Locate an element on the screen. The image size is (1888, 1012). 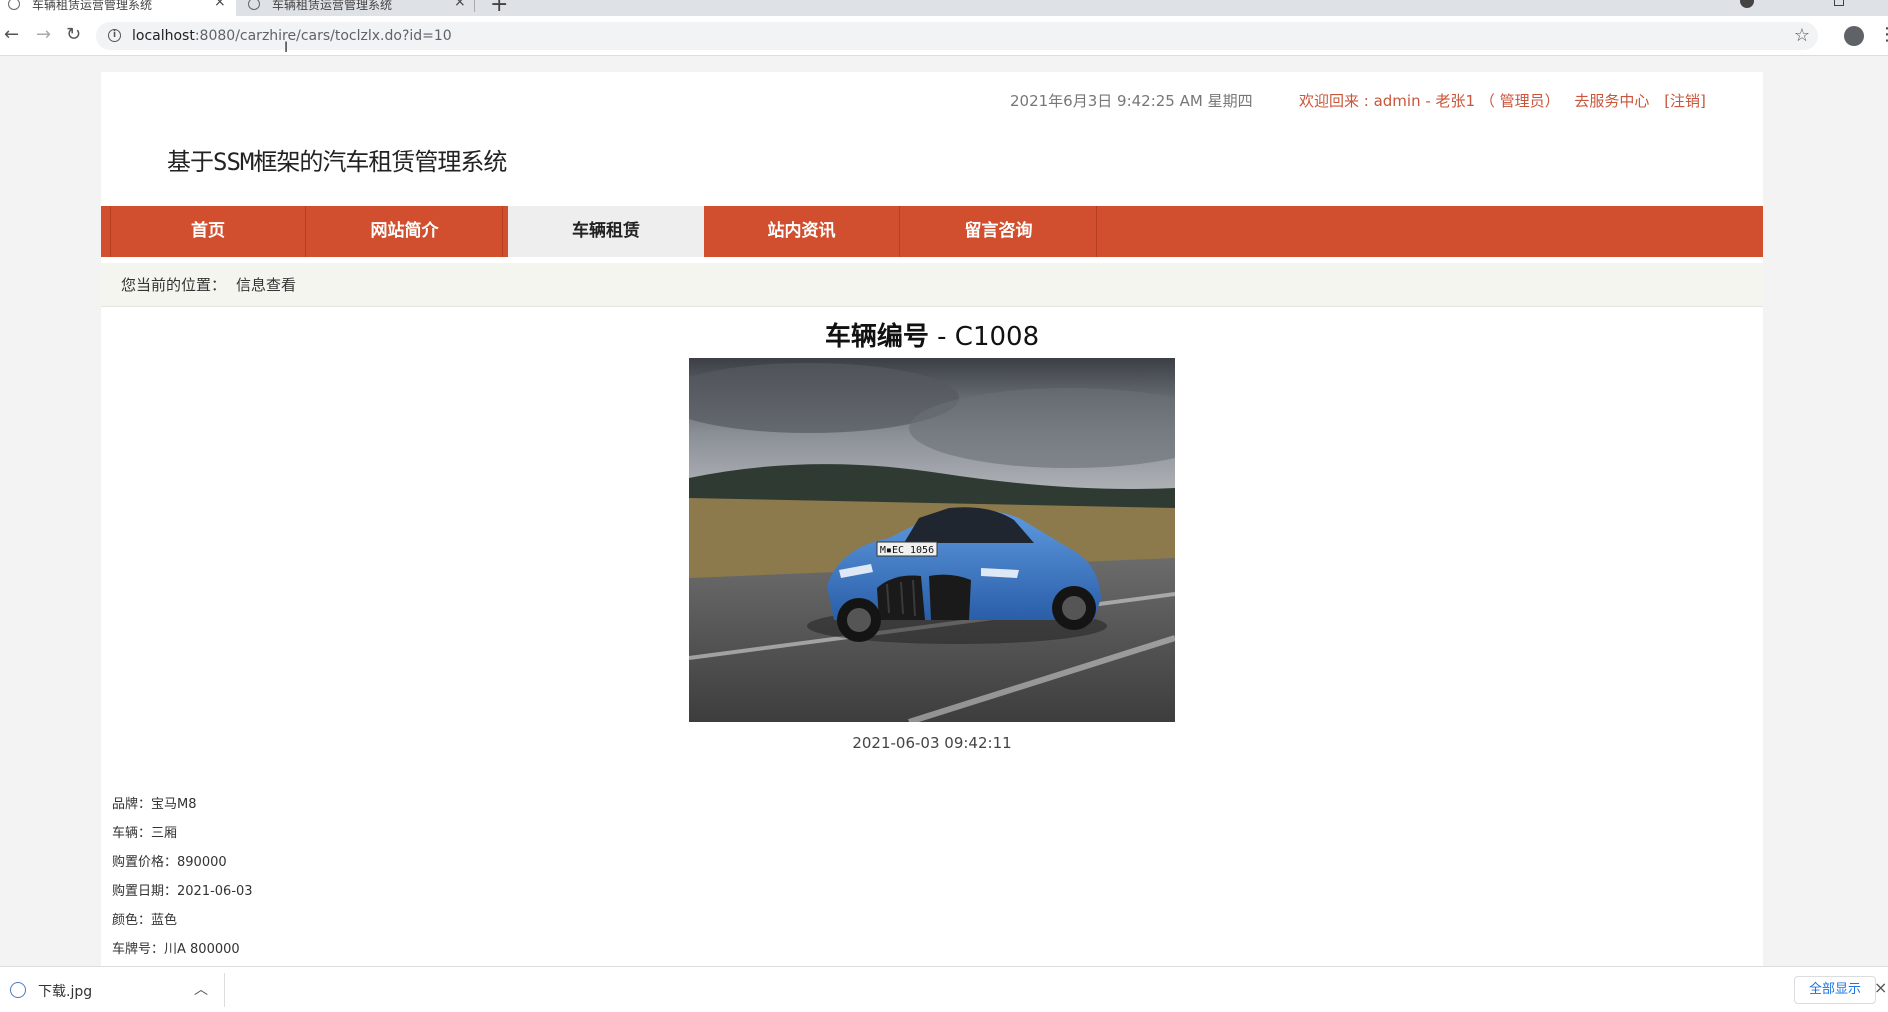
nav-item-about: 网站简介 is located at coordinates (405, 231).